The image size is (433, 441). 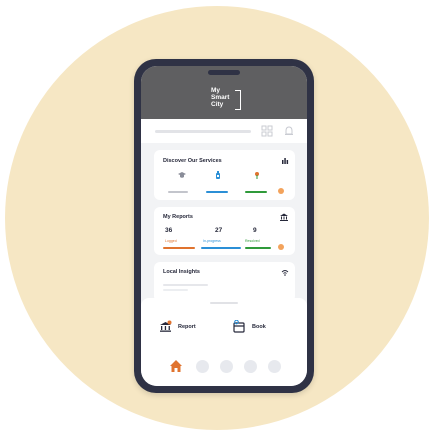 I want to click on book-action-button: Book, so click(x=249, y=326).